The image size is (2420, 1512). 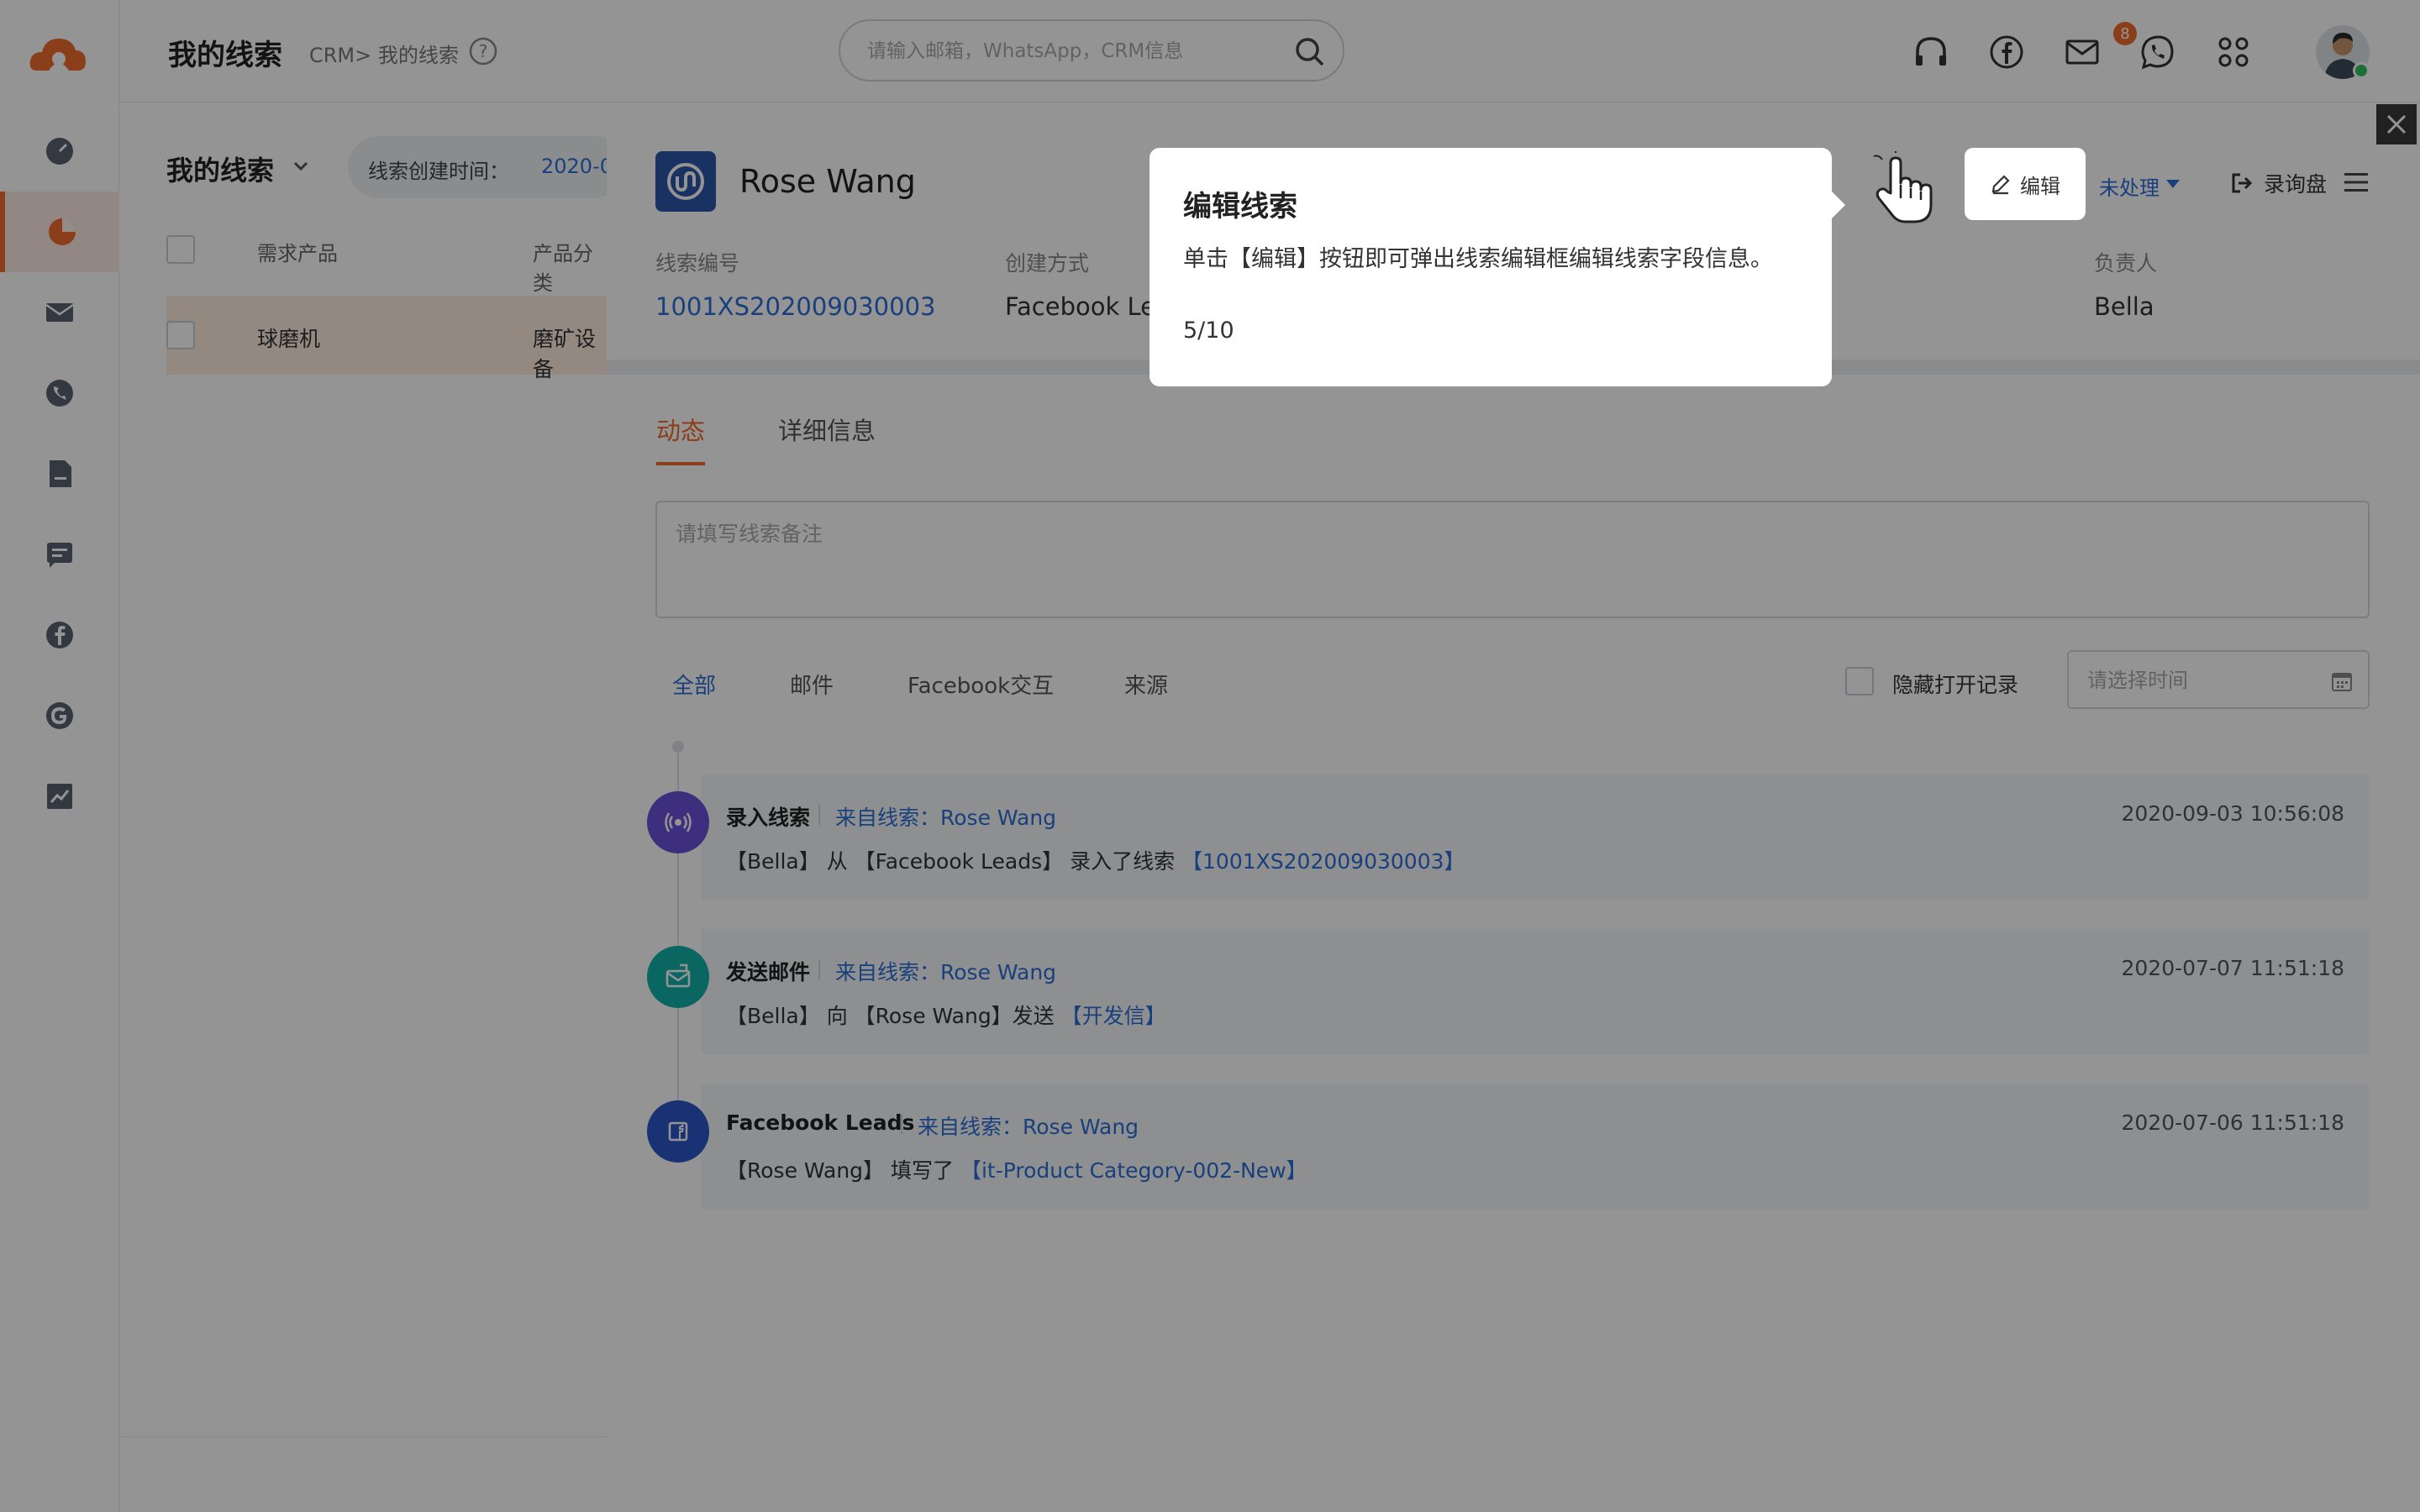 What do you see at coordinates (1478, 259) in the screenshot?
I see `tooltip-text: 单击【编辑】按钮即可弹出线索编辑框编辑线索字段信息。` at bounding box center [1478, 259].